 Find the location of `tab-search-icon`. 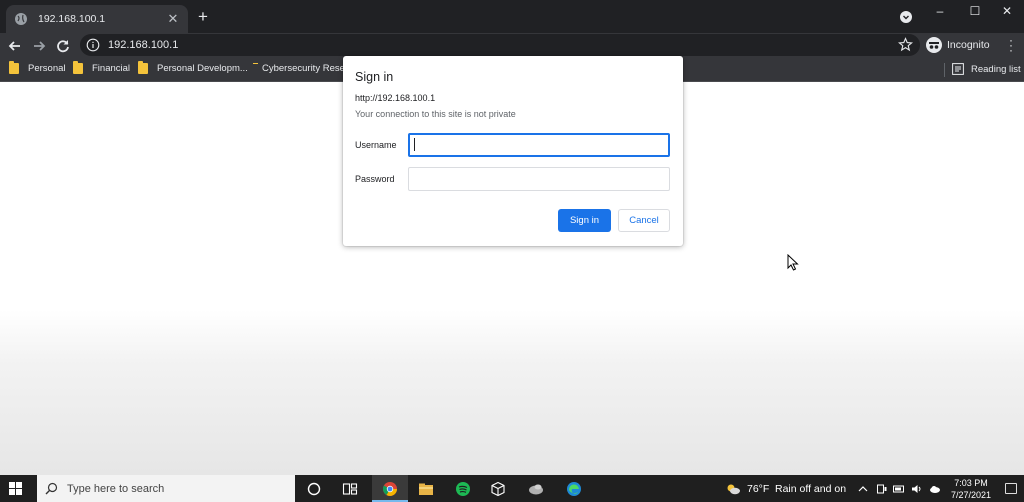

tab-search-icon is located at coordinates (906, 17).